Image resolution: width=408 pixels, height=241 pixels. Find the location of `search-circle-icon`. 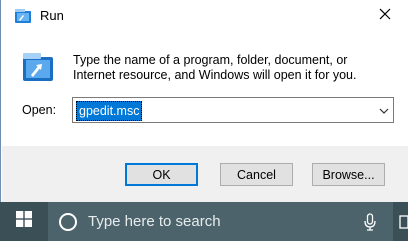

search-circle-icon is located at coordinates (68, 222).